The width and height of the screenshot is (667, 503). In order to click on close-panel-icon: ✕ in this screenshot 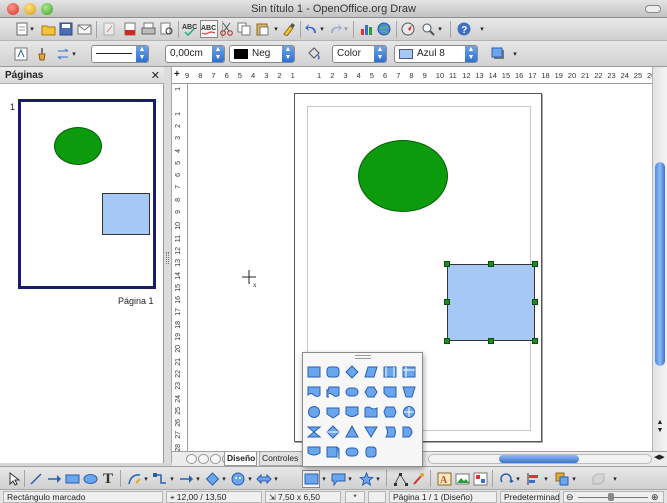, I will do `click(155, 75)`.